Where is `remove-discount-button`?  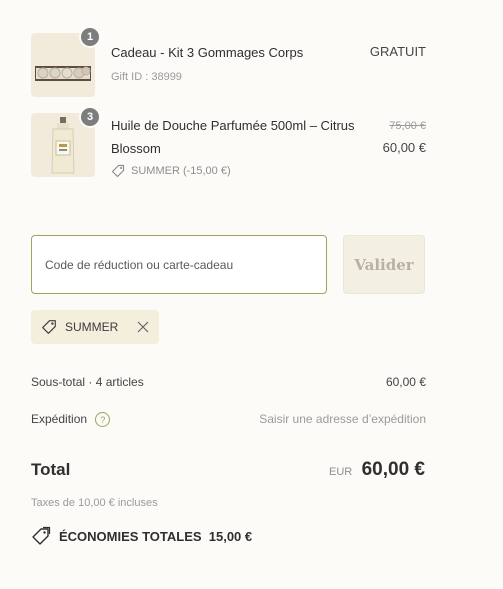
remove-discount-button is located at coordinates (143, 327).